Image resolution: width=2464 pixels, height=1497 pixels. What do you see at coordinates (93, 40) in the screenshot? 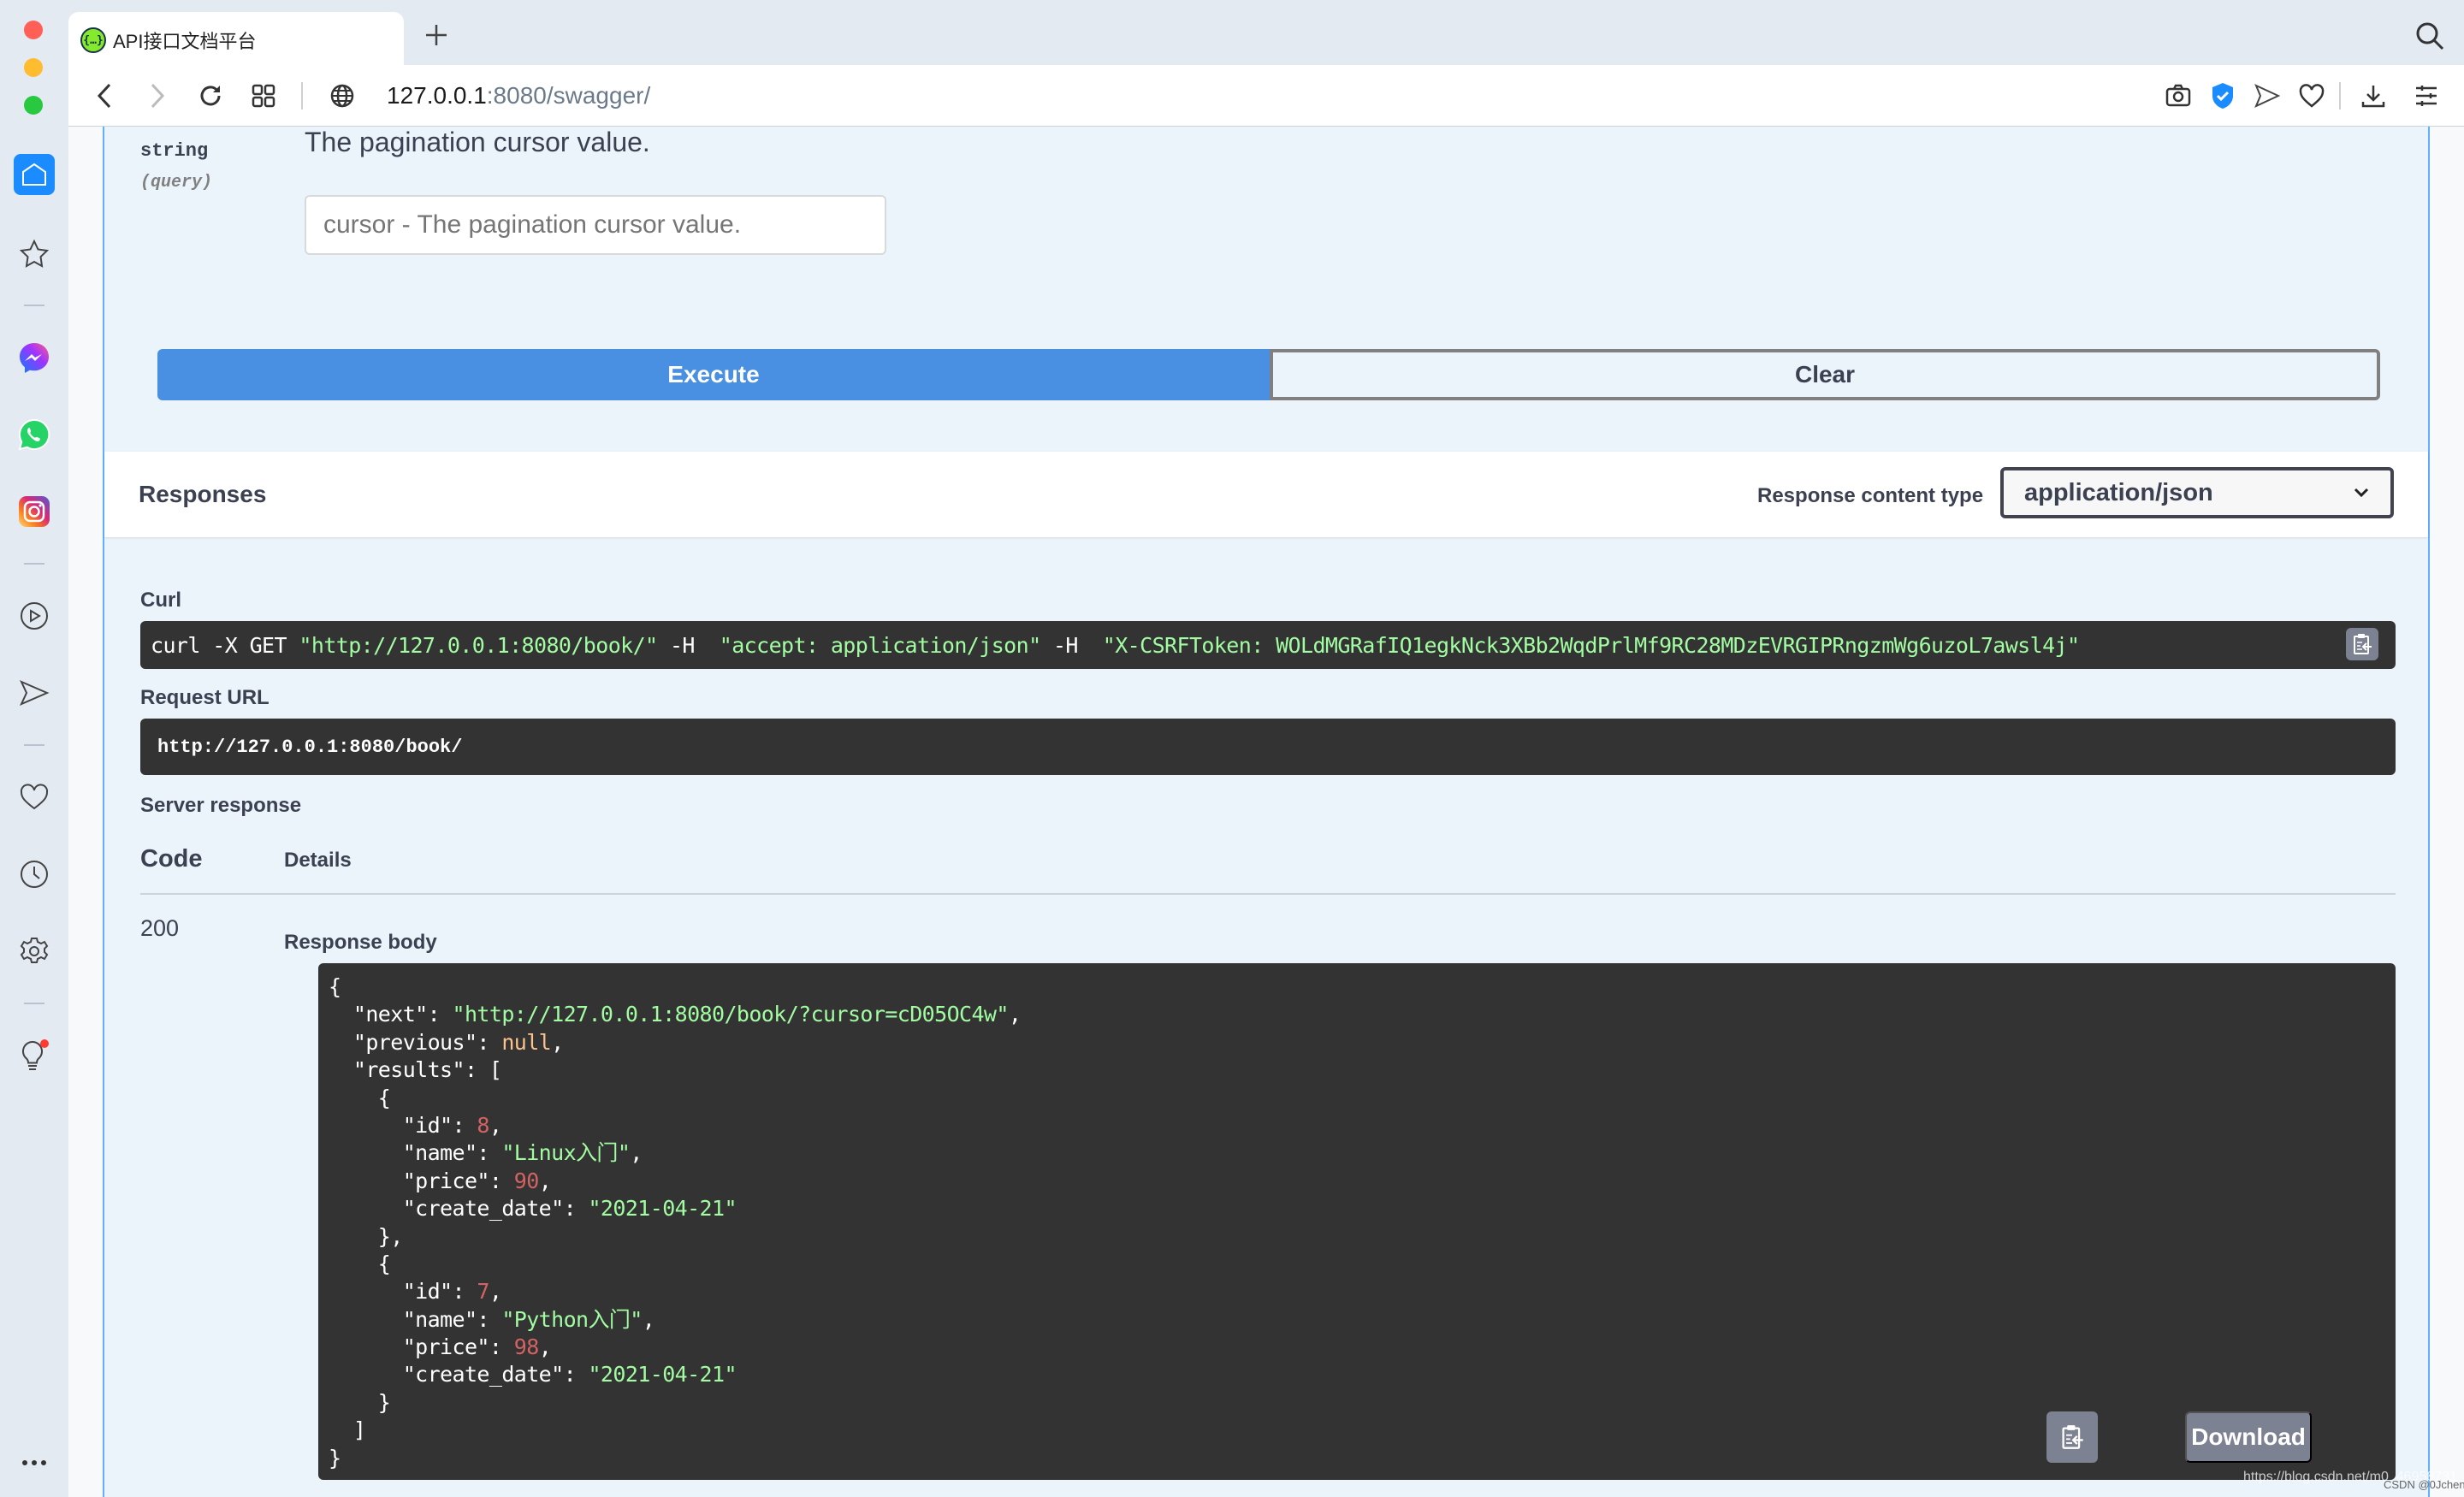
I see `swagger-icon: {…}` at bounding box center [93, 40].